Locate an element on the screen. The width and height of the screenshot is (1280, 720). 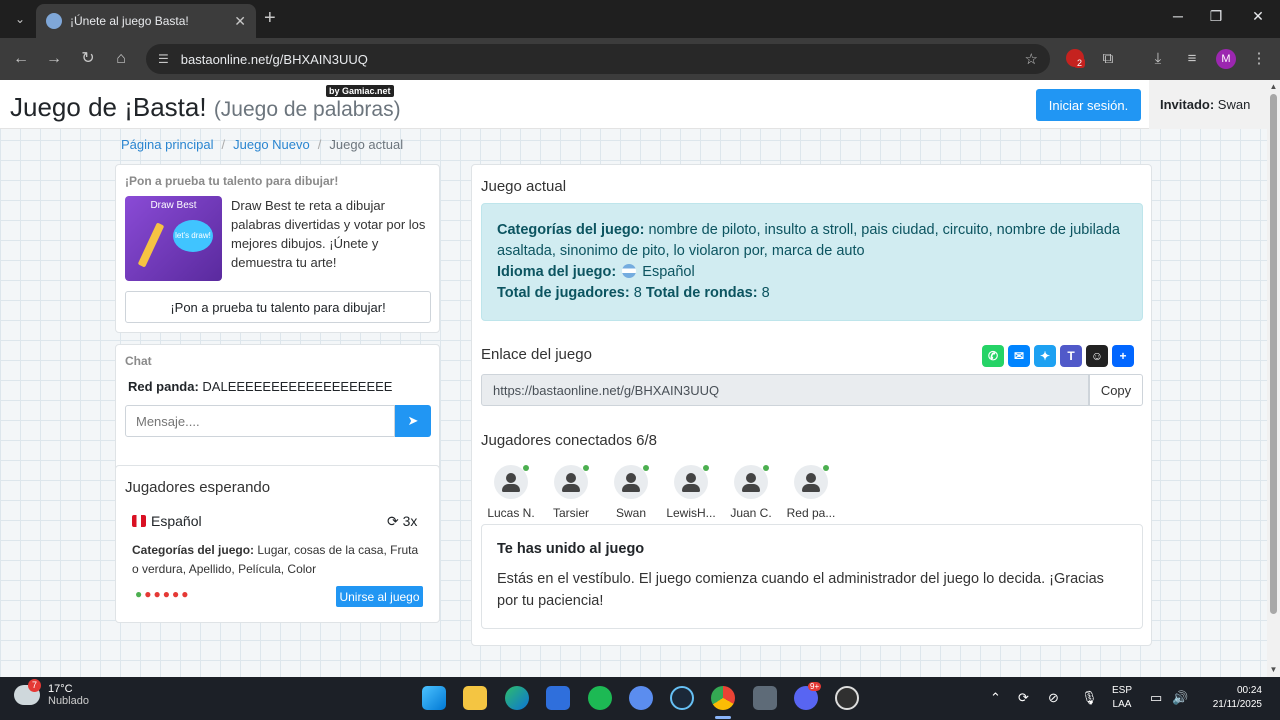
snapchat-share-icon: ☺ is located at coordinates (1097, 356).